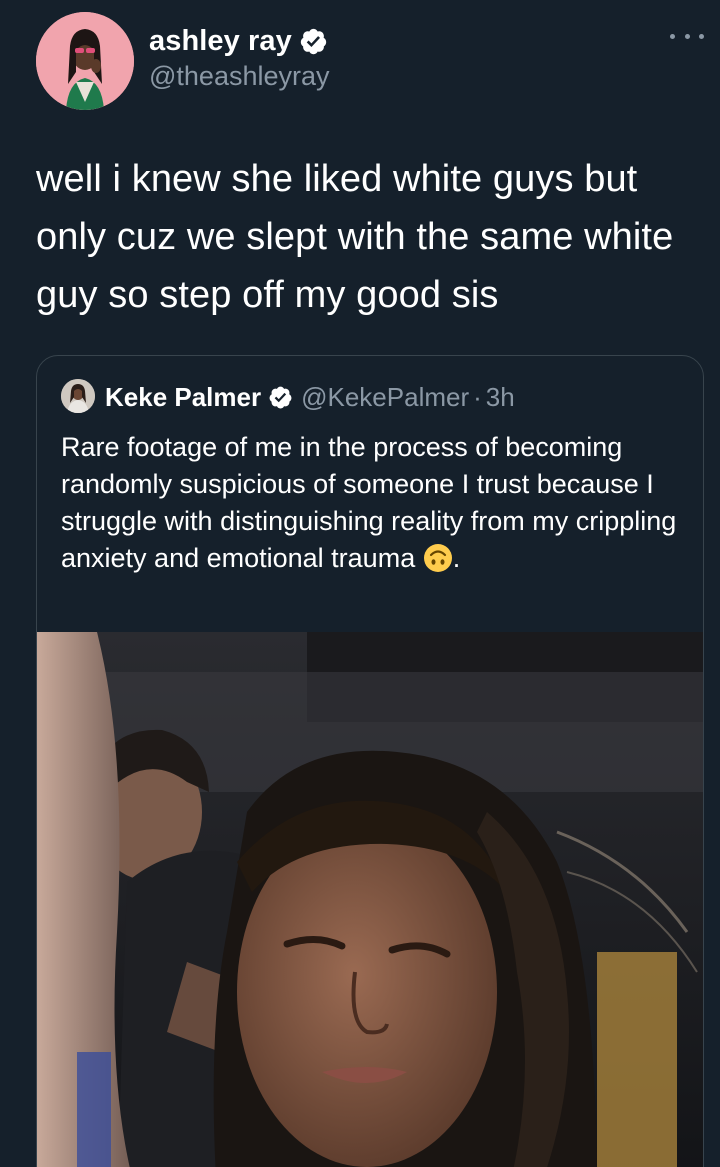 The image size is (720, 1167). I want to click on quoted-avatar-photo-icon, so click(78, 396).